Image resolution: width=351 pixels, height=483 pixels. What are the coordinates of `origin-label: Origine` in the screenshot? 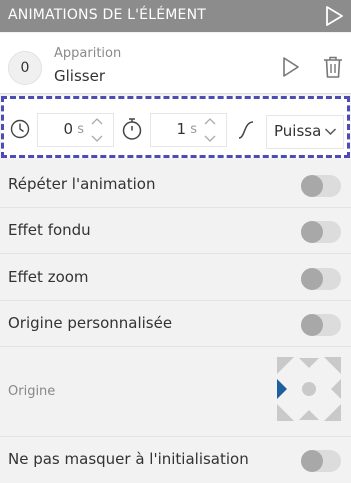 It's located at (32, 391).